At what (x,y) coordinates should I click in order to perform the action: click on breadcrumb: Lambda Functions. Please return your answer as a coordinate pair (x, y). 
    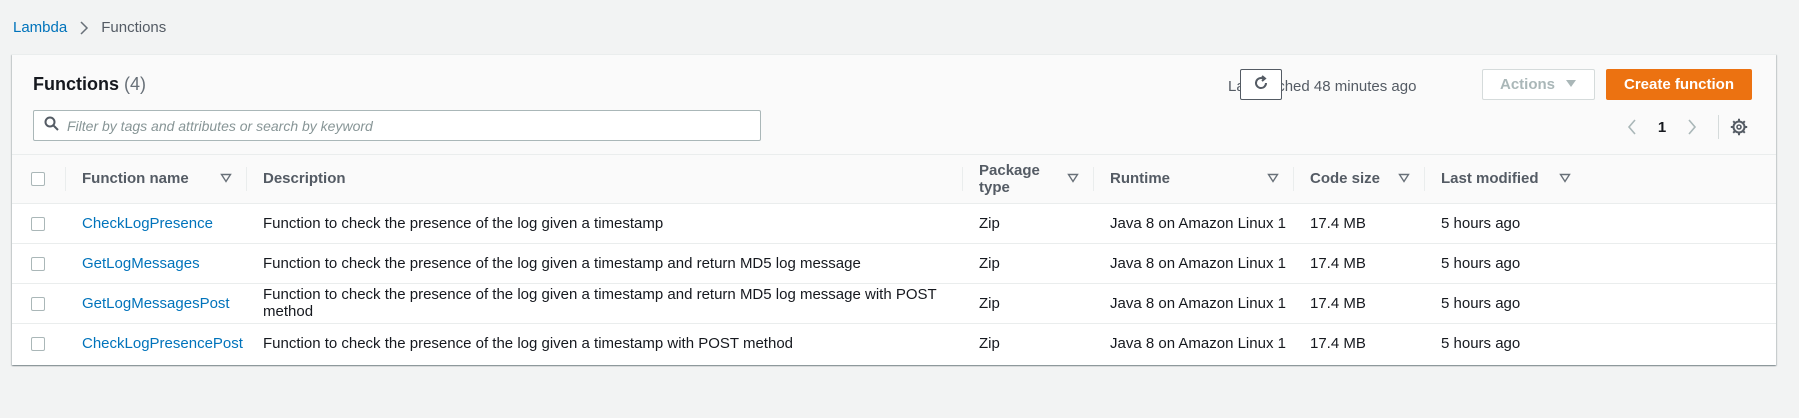
    Looking at the image, I should click on (89, 27).